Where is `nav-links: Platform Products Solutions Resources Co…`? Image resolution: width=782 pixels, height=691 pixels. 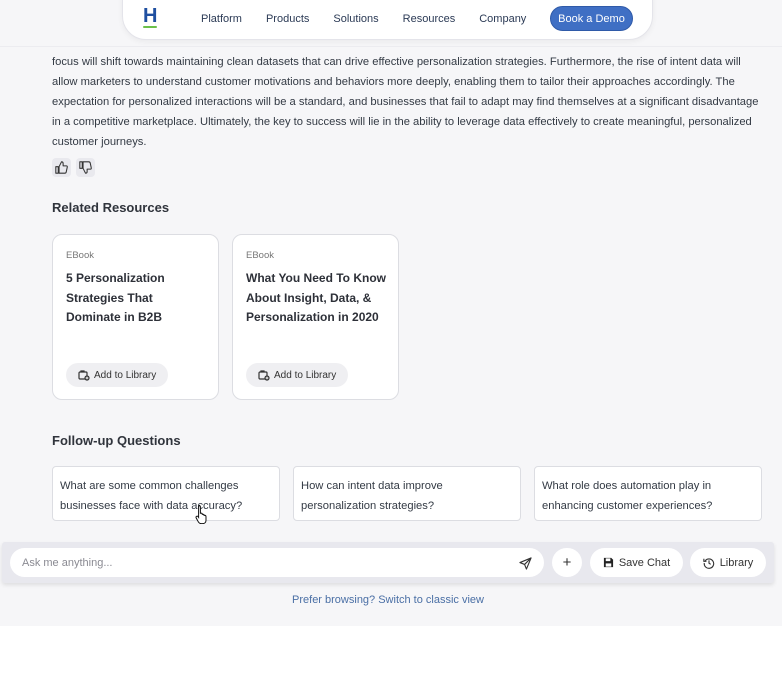
nav-links: Platform Products Solutions Resources Co… is located at coordinates (375, 19).